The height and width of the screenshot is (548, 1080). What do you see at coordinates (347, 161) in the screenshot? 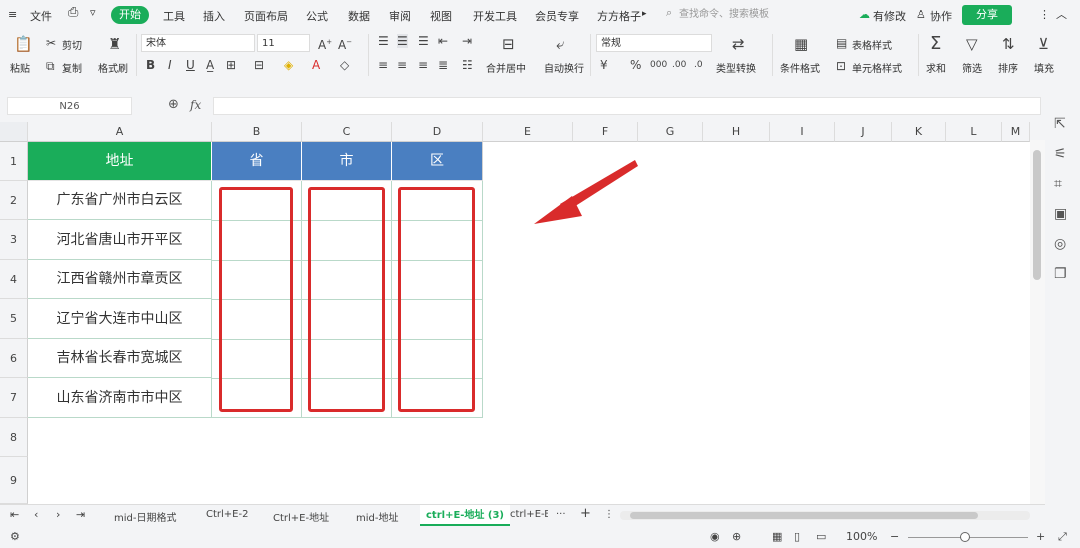
I see `header-city: 市` at bounding box center [347, 161].